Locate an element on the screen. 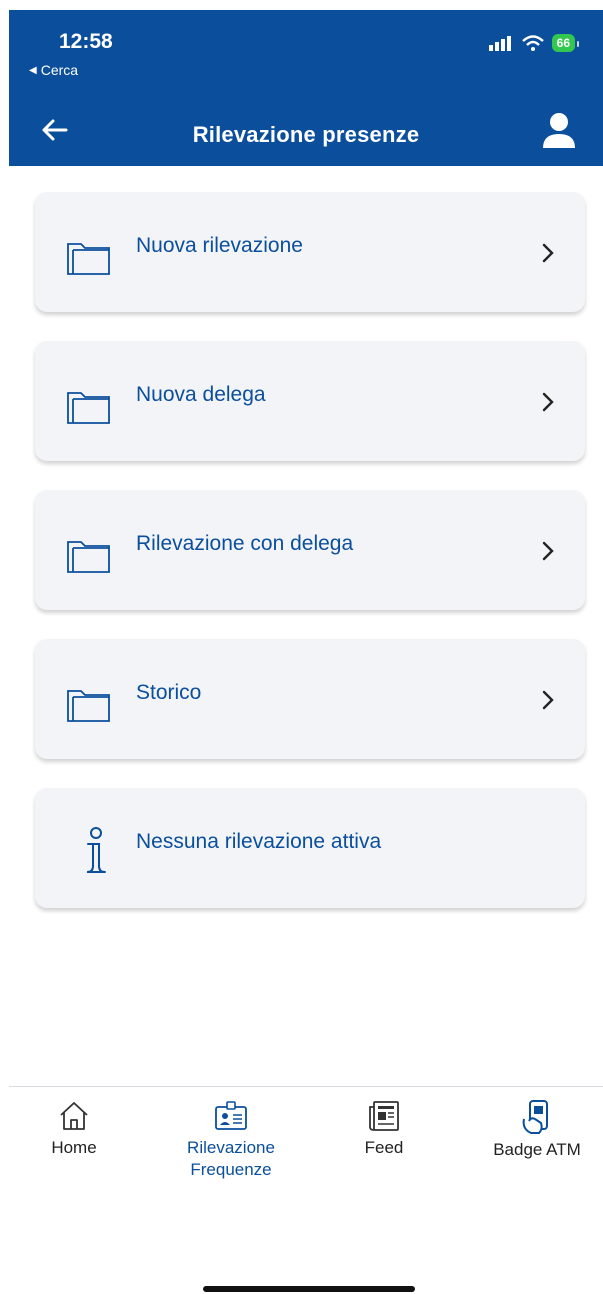  info-label: Nessuna rilevazione attiva is located at coordinates (259, 841).